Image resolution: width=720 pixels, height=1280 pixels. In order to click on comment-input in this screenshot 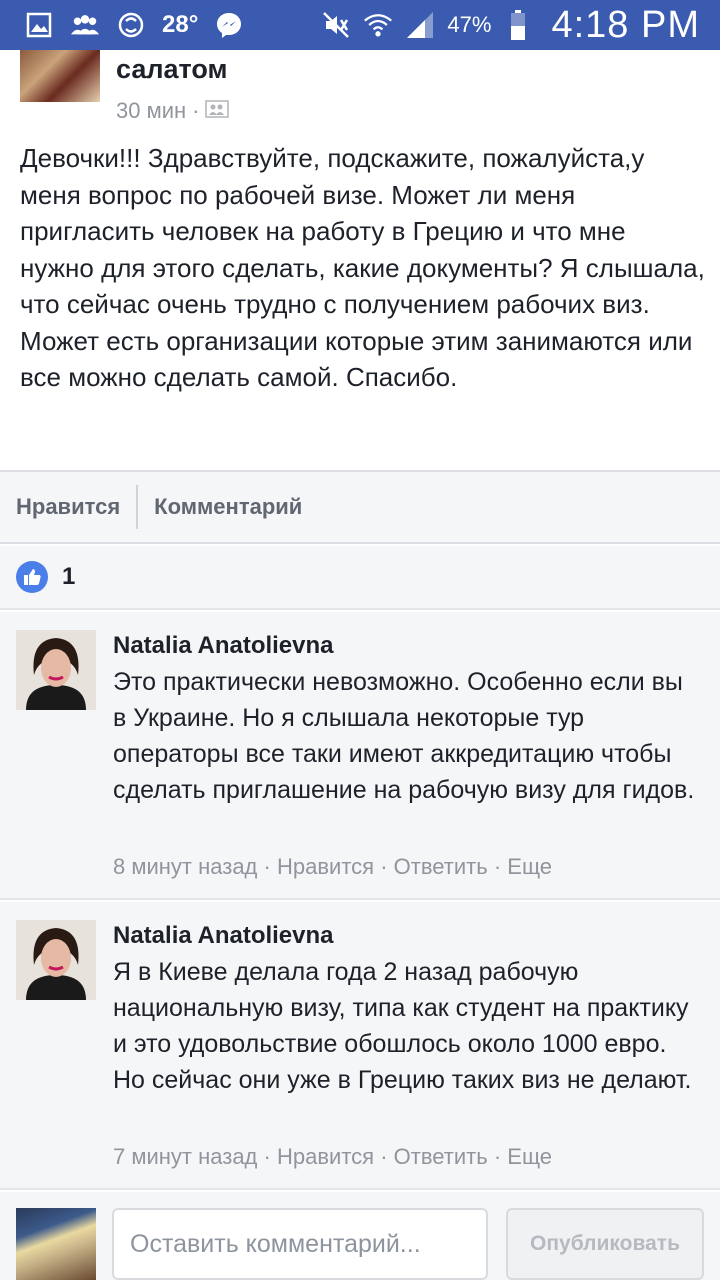, I will do `click(300, 1244)`.